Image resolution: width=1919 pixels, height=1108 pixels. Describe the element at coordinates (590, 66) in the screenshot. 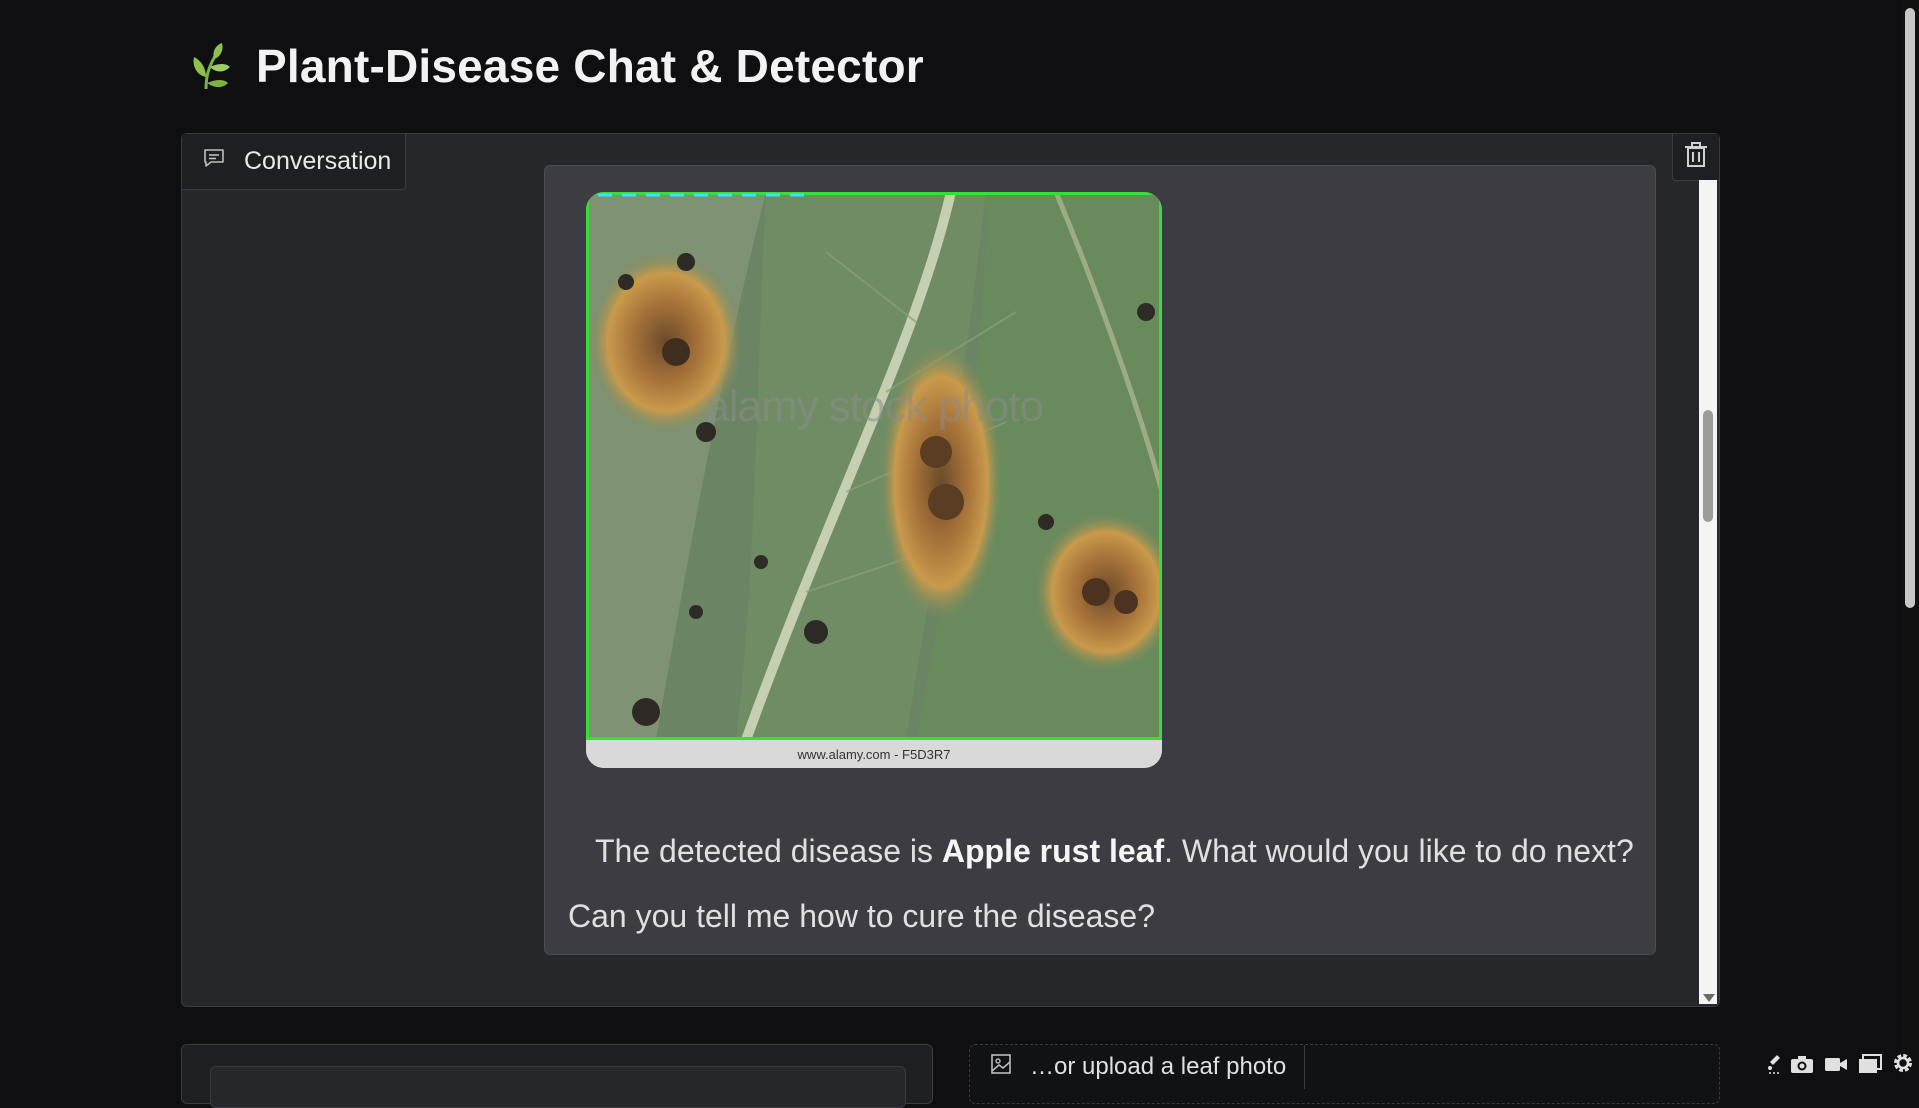

I see `page-title: Plant-Disease Chat & Detector` at that location.